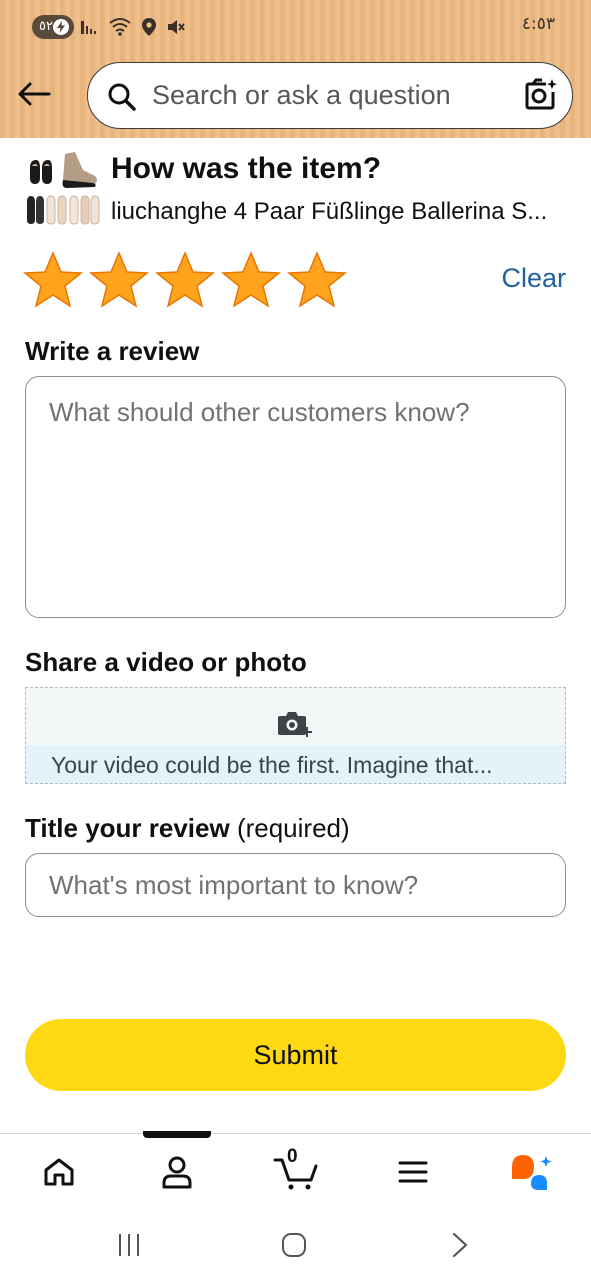 The height and width of the screenshot is (1280, 591). I want to click on nav-account, so click(177, 1172).